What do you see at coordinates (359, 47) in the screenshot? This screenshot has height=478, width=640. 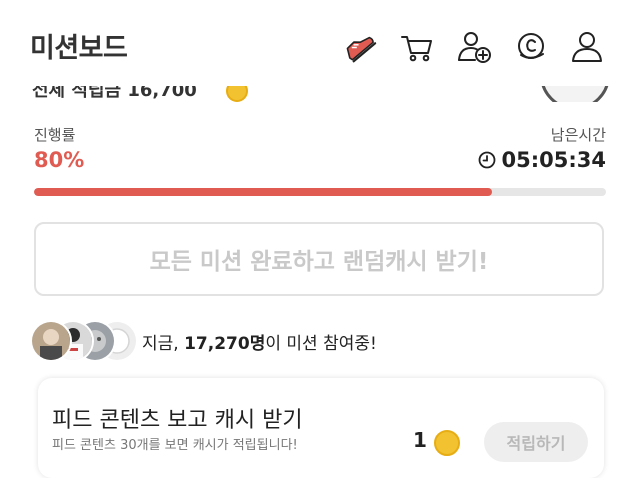 I see `sneaker-icon` at bounding box center [359, 47].